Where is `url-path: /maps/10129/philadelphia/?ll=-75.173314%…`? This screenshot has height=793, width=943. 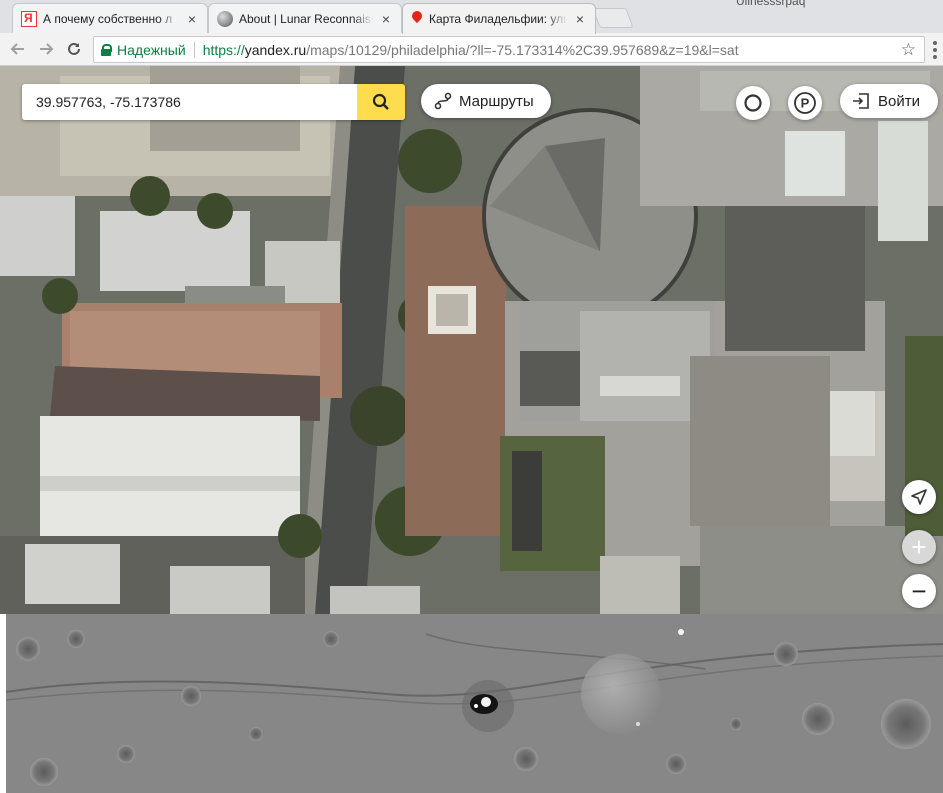 url-path: /maps/10129/philadelphia/?ll=-75.173314%… is located at coordinates (522, 49).